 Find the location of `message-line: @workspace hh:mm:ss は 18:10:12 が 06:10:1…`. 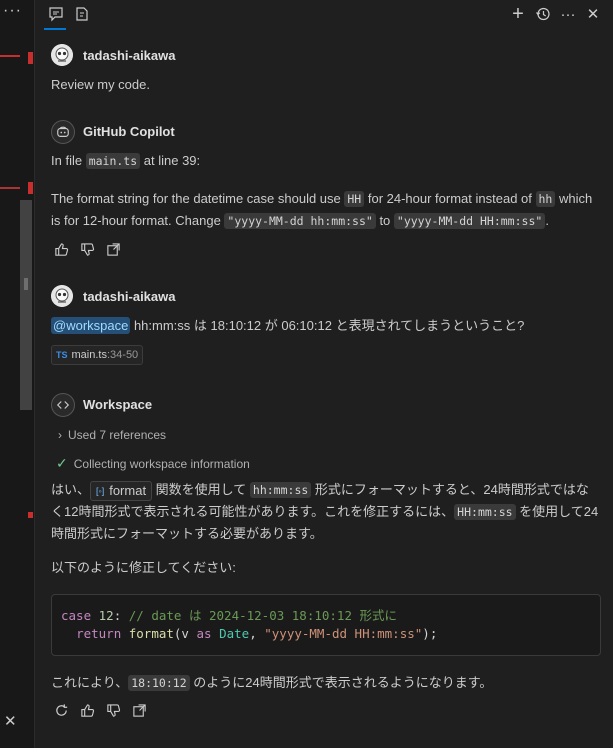

message-line: @workspace hh:mm:ss は 18:10:12 が 06:10:1… is located at coordinates (287, 326).